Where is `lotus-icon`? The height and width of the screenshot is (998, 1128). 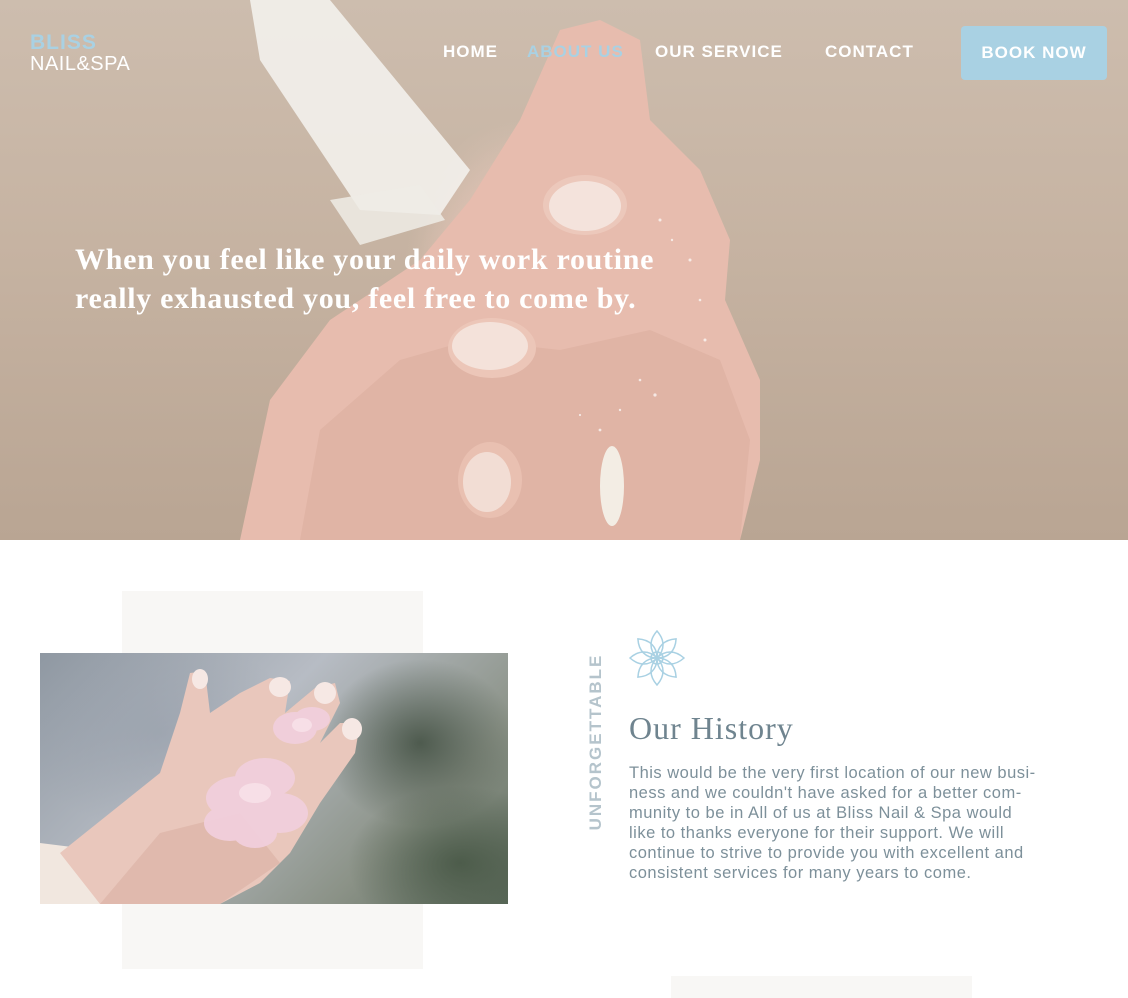
lotus-icon is located at coordinates (657, 658).